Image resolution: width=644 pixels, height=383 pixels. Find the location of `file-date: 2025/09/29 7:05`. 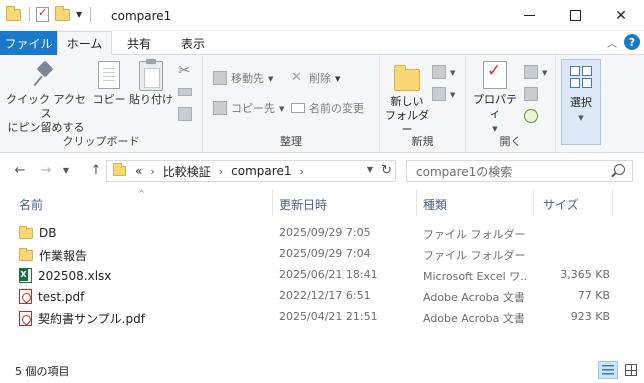

file-date: 2025/09/29 7:05 is located at coordinates (325, 232).